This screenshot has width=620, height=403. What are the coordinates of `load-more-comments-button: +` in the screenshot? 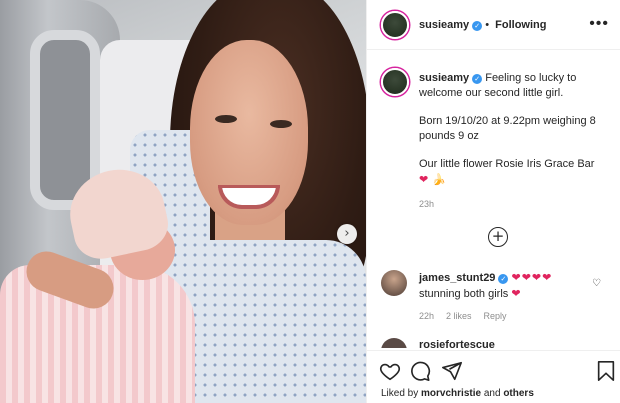 It's located at (498, 237).